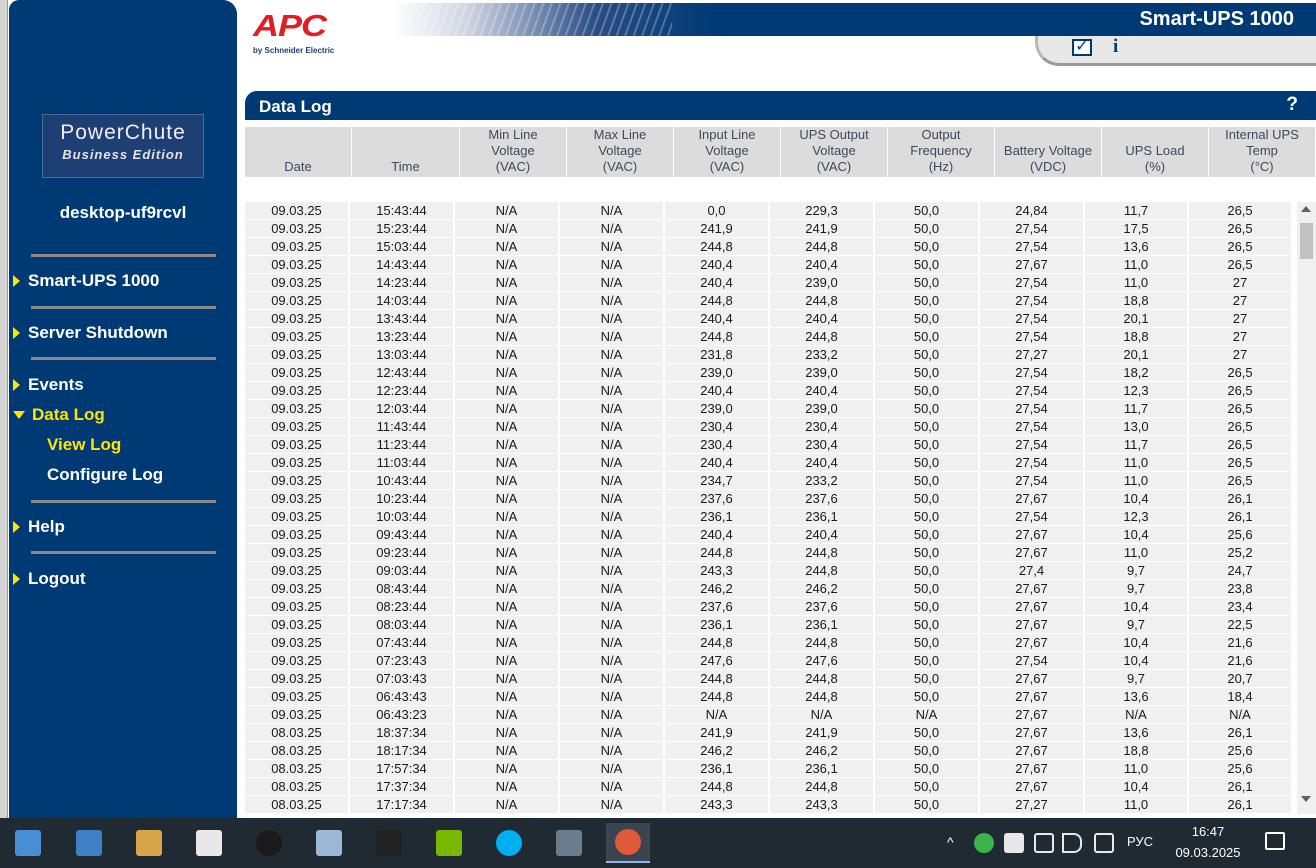 The height and width of the screenshot is (868, 1316). I want to click on table-cell: 236,1, so click(822, 625).